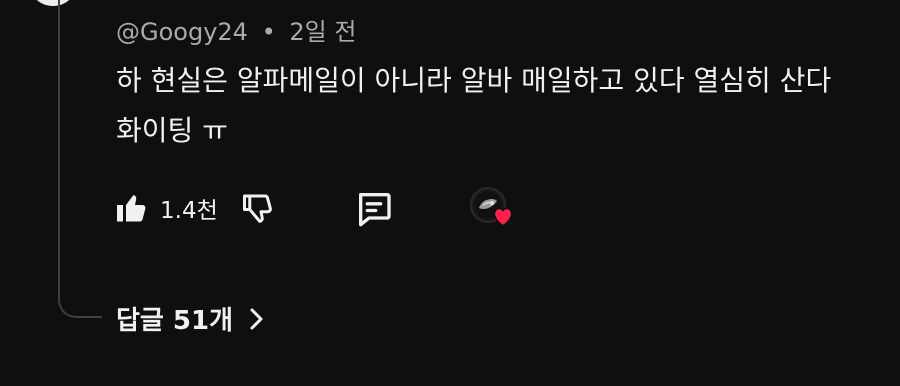  What do you see at coordinates (80, 159) in the screenshot?
I see `thread-line` at bounding box center [80, 159].